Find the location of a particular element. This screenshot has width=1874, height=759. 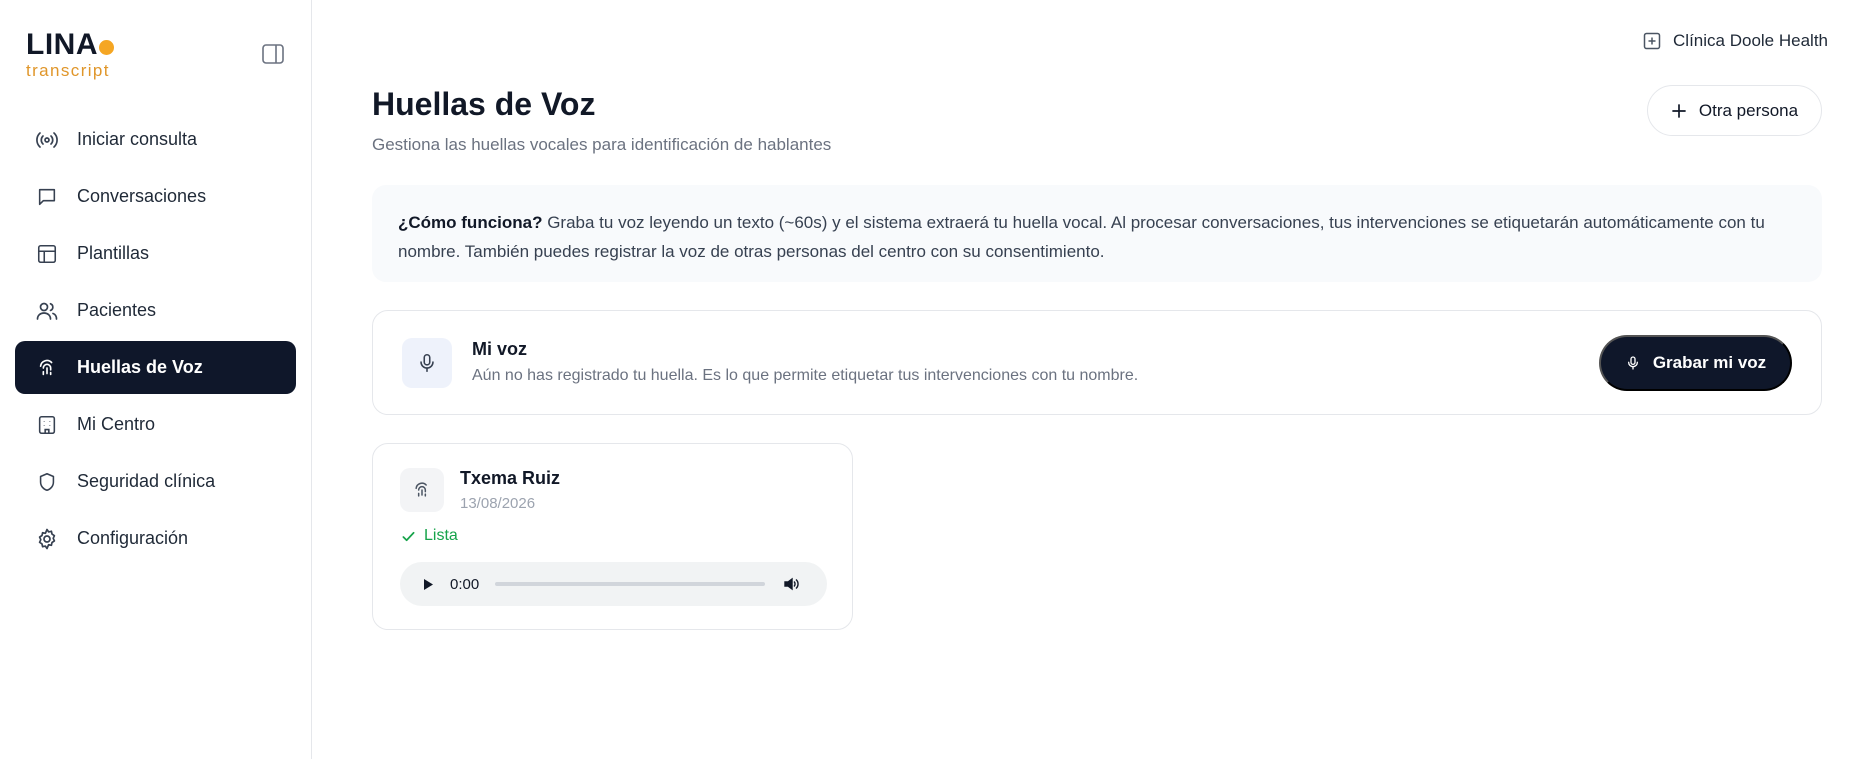

logo-subtitle: transcript is located at coordinates (68, 70).